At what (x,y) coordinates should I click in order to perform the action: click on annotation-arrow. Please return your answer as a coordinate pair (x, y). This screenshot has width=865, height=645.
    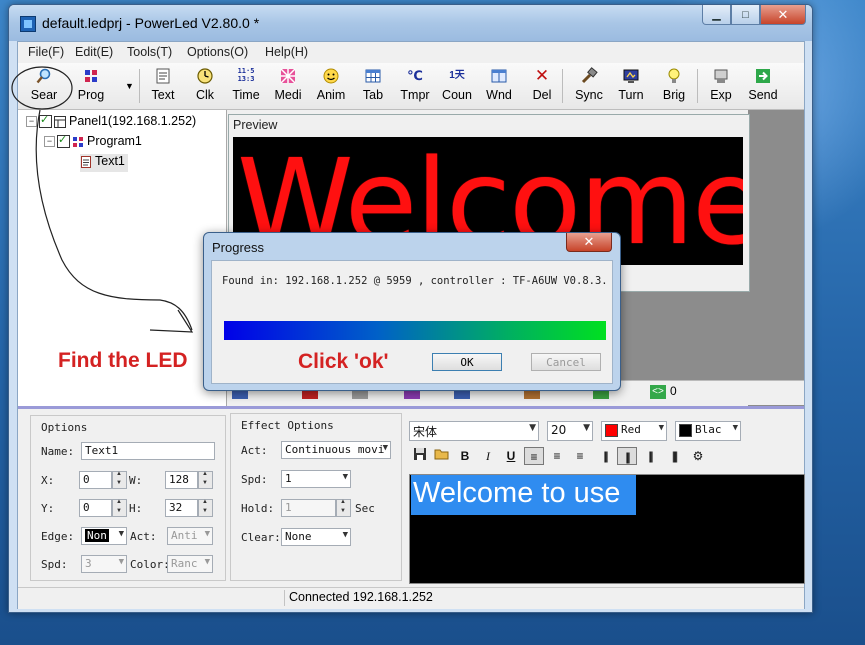
    Looking at the image, I should click on (102, 199).